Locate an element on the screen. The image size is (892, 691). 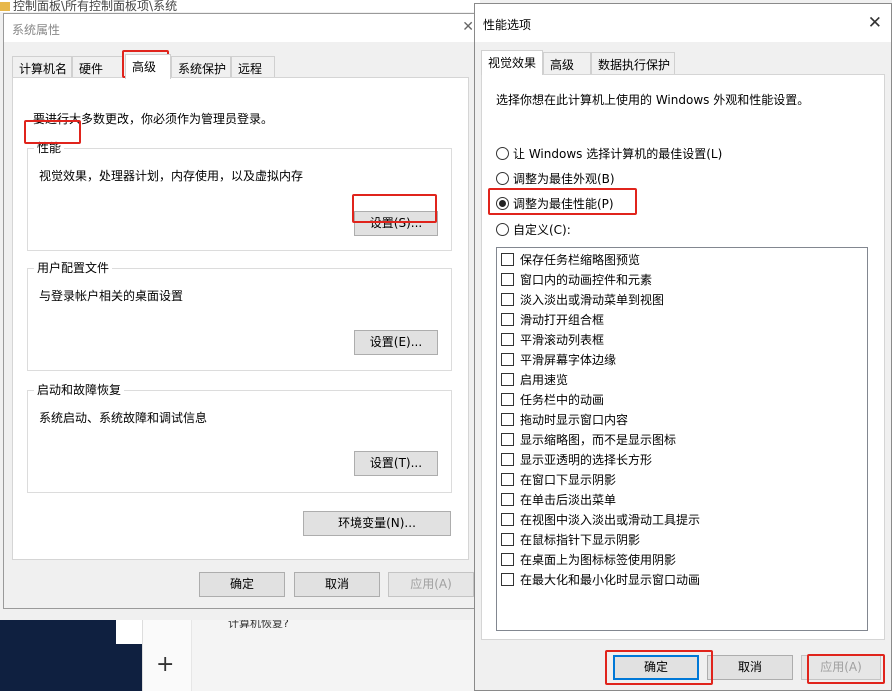
checkbox-item: 显示缩略图，而不是显示图标 is located at coordinates (588, 441).